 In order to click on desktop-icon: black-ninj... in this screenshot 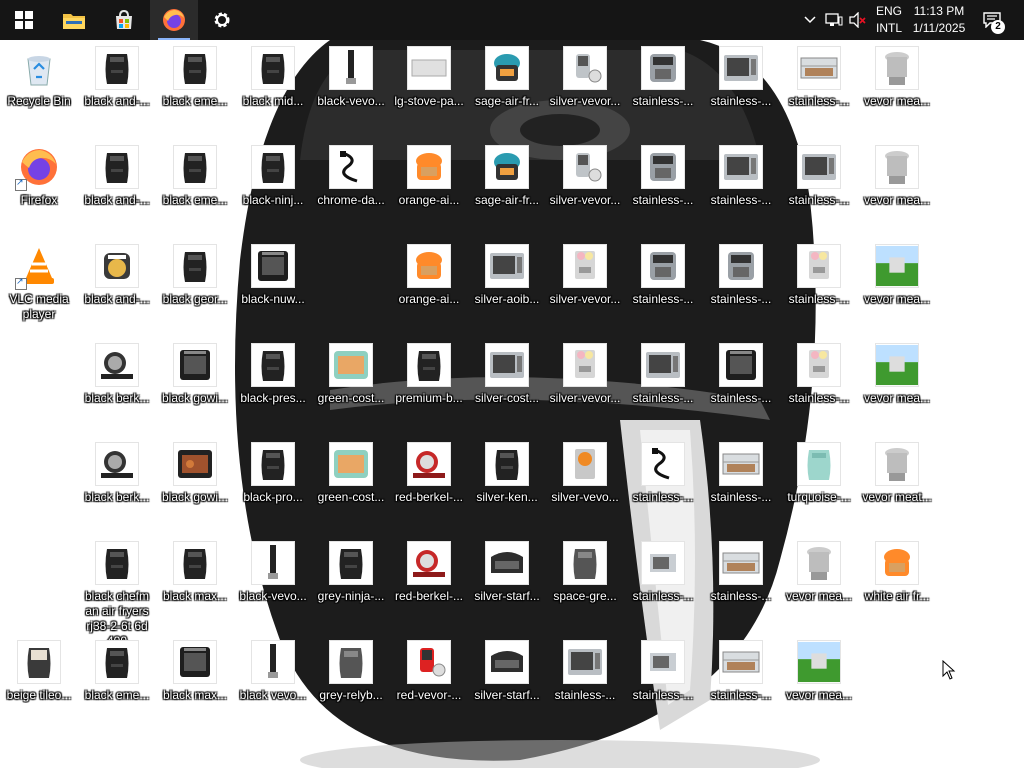, I will do `click(273, 173)`.